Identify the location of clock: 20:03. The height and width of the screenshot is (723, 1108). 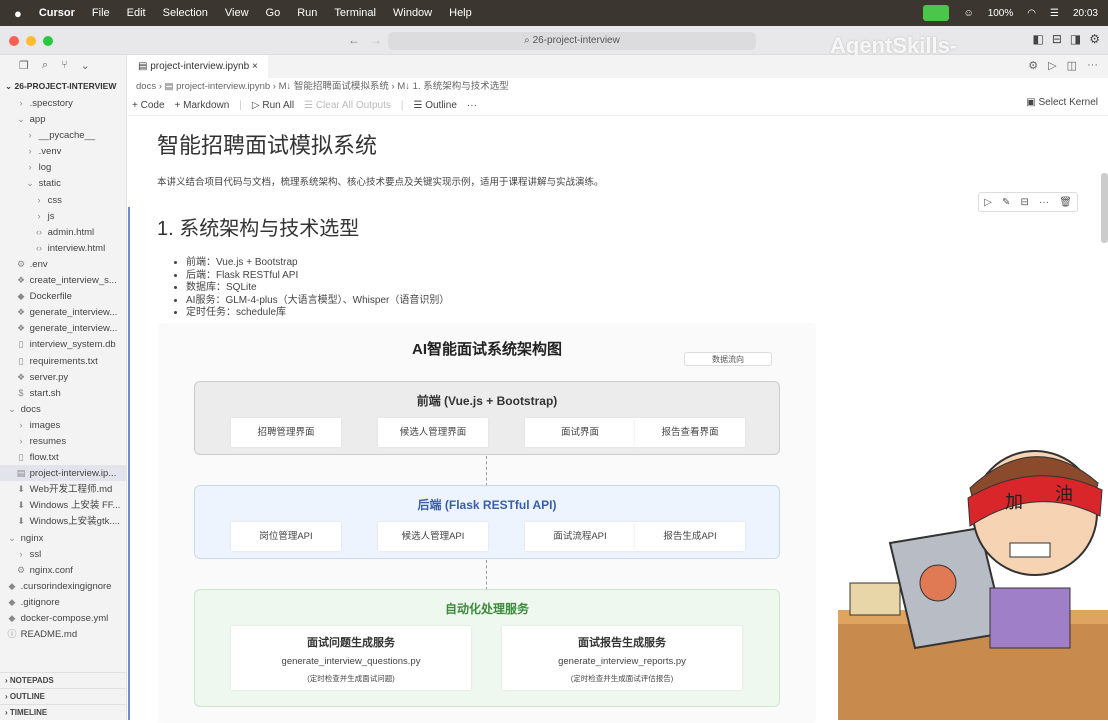
(1085, 13).